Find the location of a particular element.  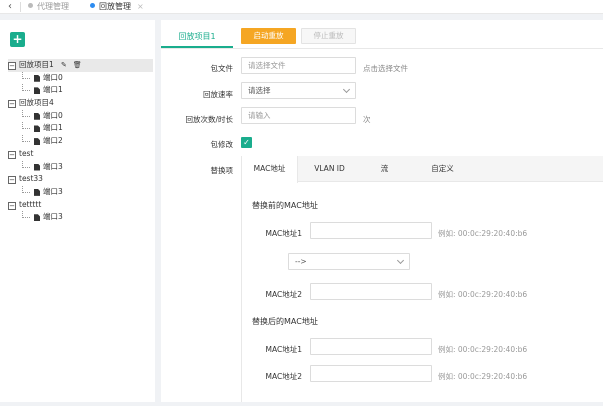

tree-node-port: 端口2 is located at coordinates (80, 141).